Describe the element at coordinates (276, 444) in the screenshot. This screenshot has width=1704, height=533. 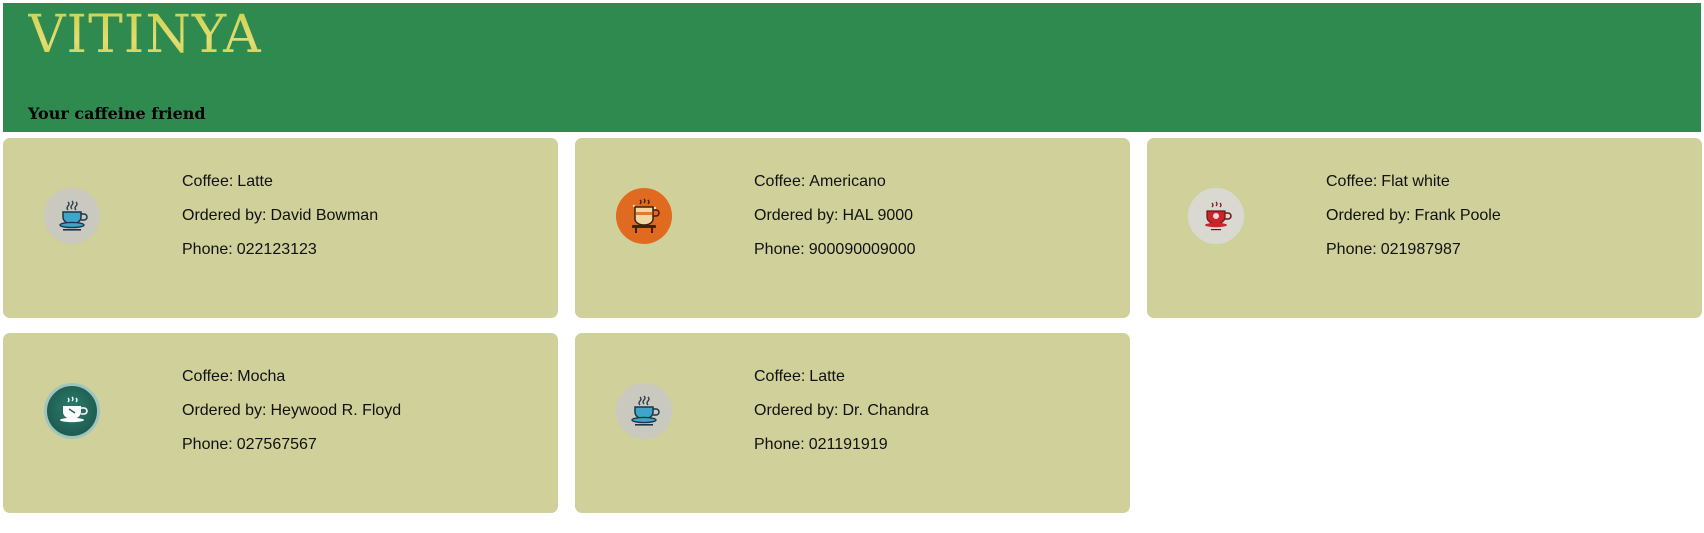
I see `phone-value: 027567567` at that location.